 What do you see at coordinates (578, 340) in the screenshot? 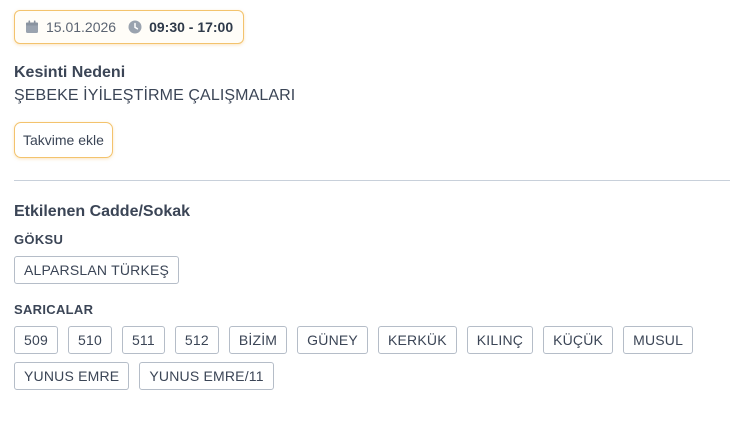
I see `street-tag: KÜÇÜK` at bounding box center [578, 340].